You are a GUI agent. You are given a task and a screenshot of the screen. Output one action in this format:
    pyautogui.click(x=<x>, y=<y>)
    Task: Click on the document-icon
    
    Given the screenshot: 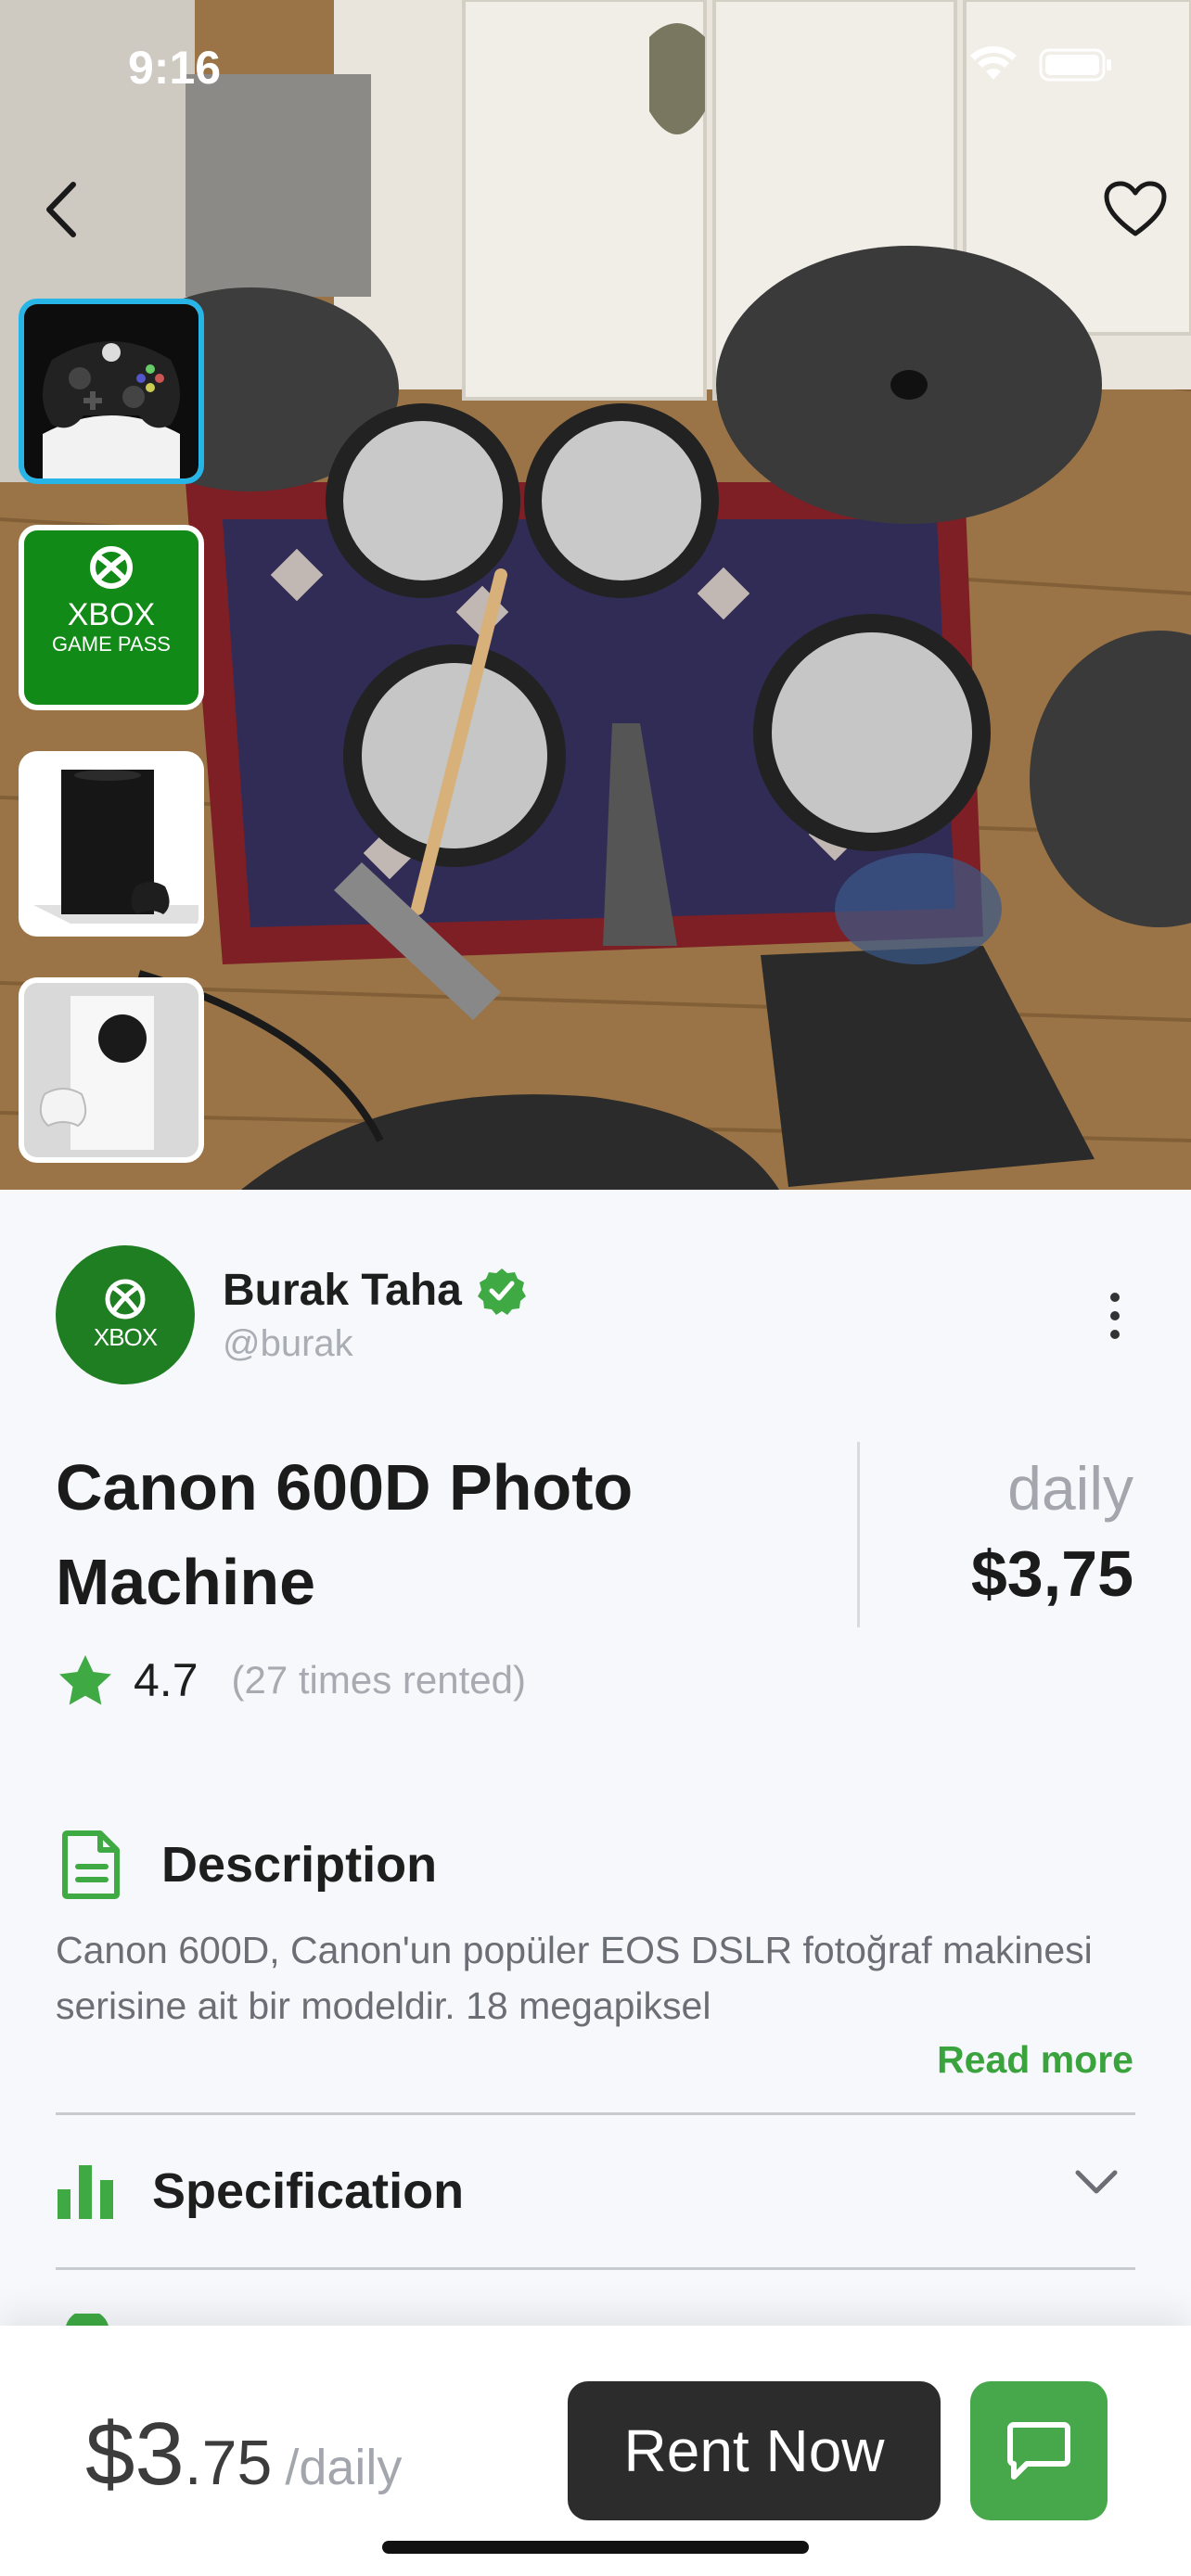 What is the action you would take?
    pyautogui.click(x=91, y=1865)
    